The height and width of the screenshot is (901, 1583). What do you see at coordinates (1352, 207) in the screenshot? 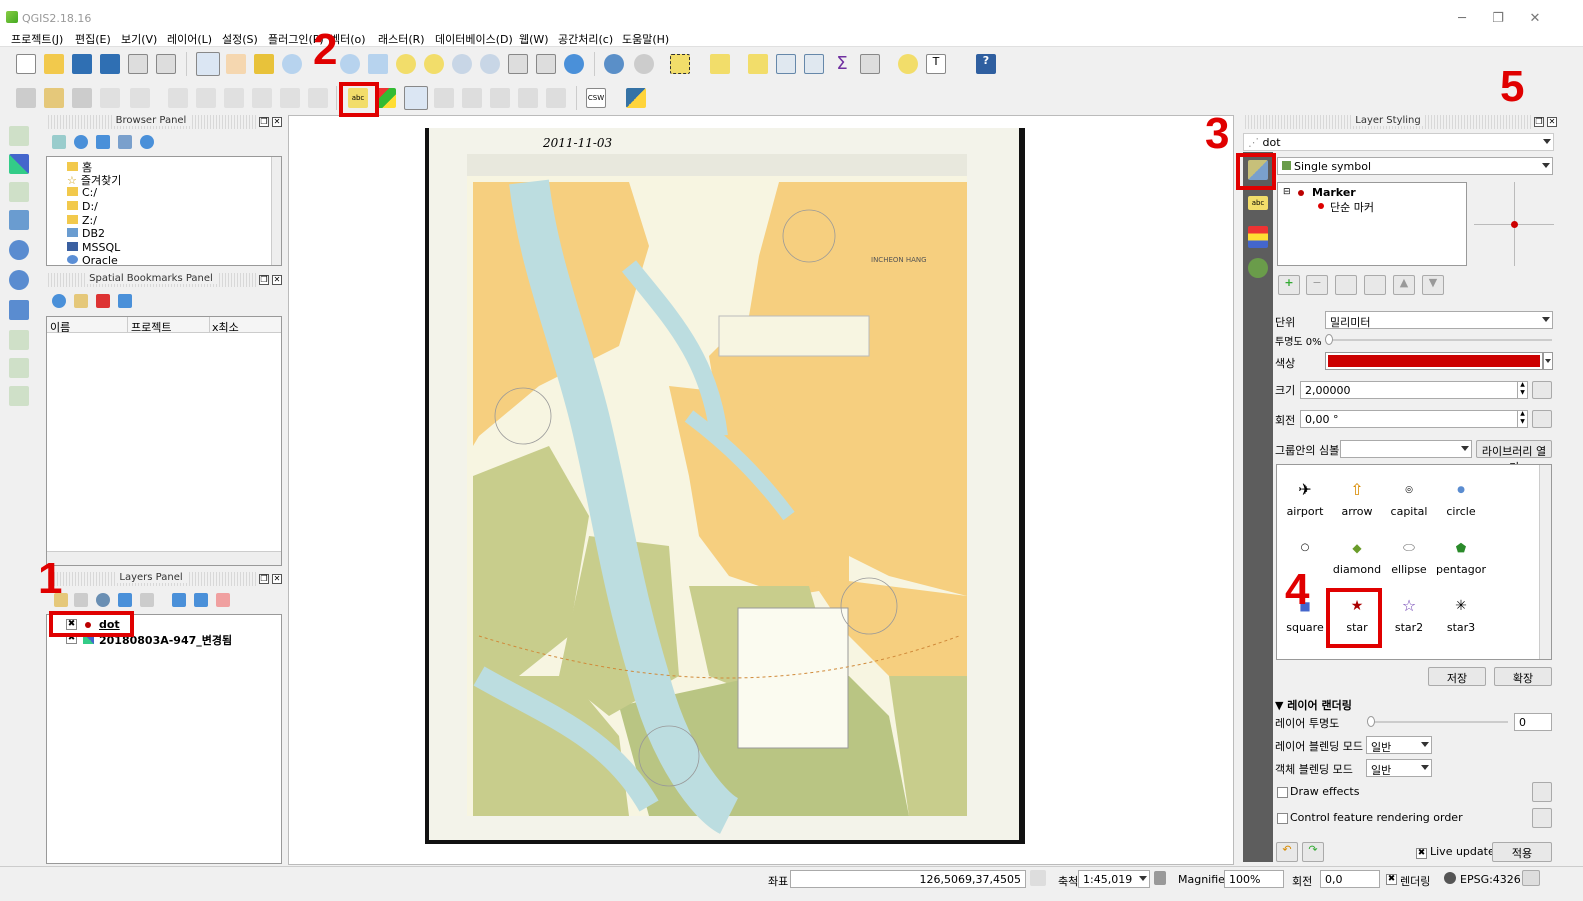
I see `tree-simple-marker: 단순 마커` at bounding box center [1352, 207].